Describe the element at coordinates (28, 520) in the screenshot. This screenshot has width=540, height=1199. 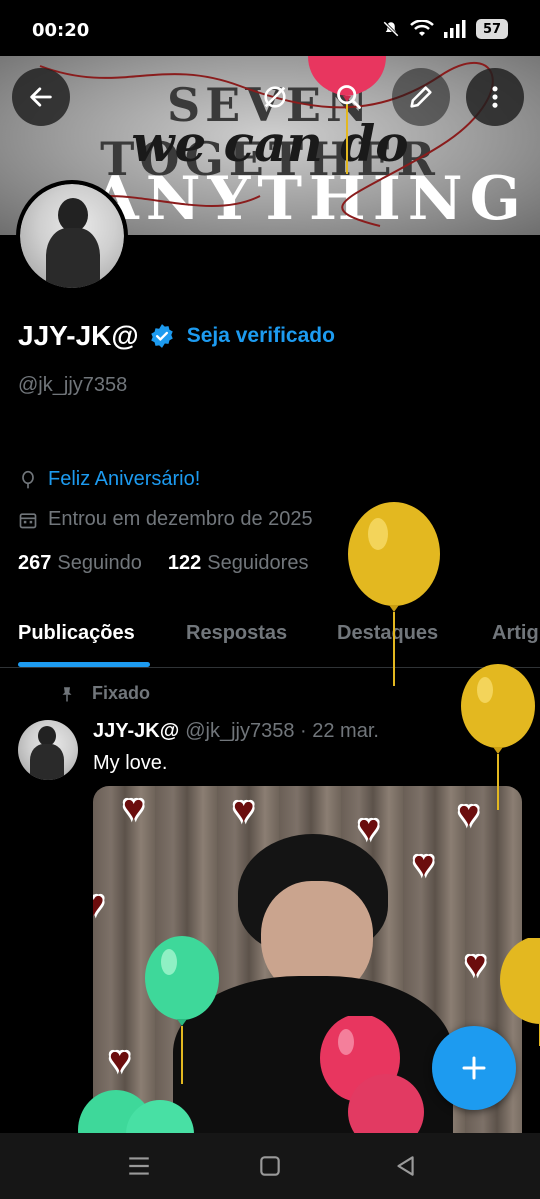
I see `calendar-icon` at that location.